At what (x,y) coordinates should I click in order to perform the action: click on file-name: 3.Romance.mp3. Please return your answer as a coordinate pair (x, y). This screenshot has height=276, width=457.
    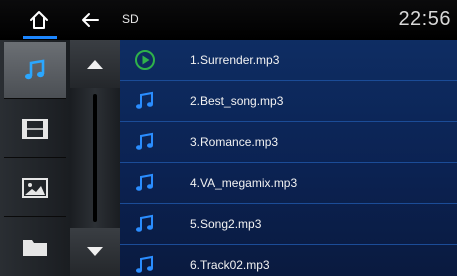
    Looking at the image, I should click on (234, 142).